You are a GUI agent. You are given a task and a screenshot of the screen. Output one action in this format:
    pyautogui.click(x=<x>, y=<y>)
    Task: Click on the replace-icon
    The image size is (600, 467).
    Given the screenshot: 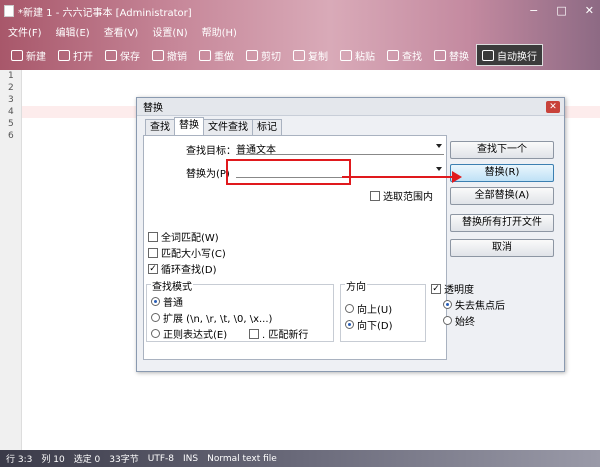 What is the action you would take?
    pyautogui.click(x=440, y=55)
    